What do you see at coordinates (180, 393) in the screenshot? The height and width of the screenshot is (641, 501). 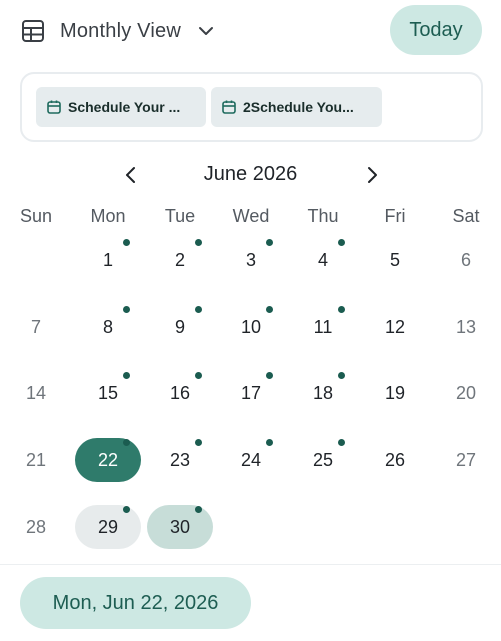 I see `day-cell: 16` at bounding box center [180, 393].